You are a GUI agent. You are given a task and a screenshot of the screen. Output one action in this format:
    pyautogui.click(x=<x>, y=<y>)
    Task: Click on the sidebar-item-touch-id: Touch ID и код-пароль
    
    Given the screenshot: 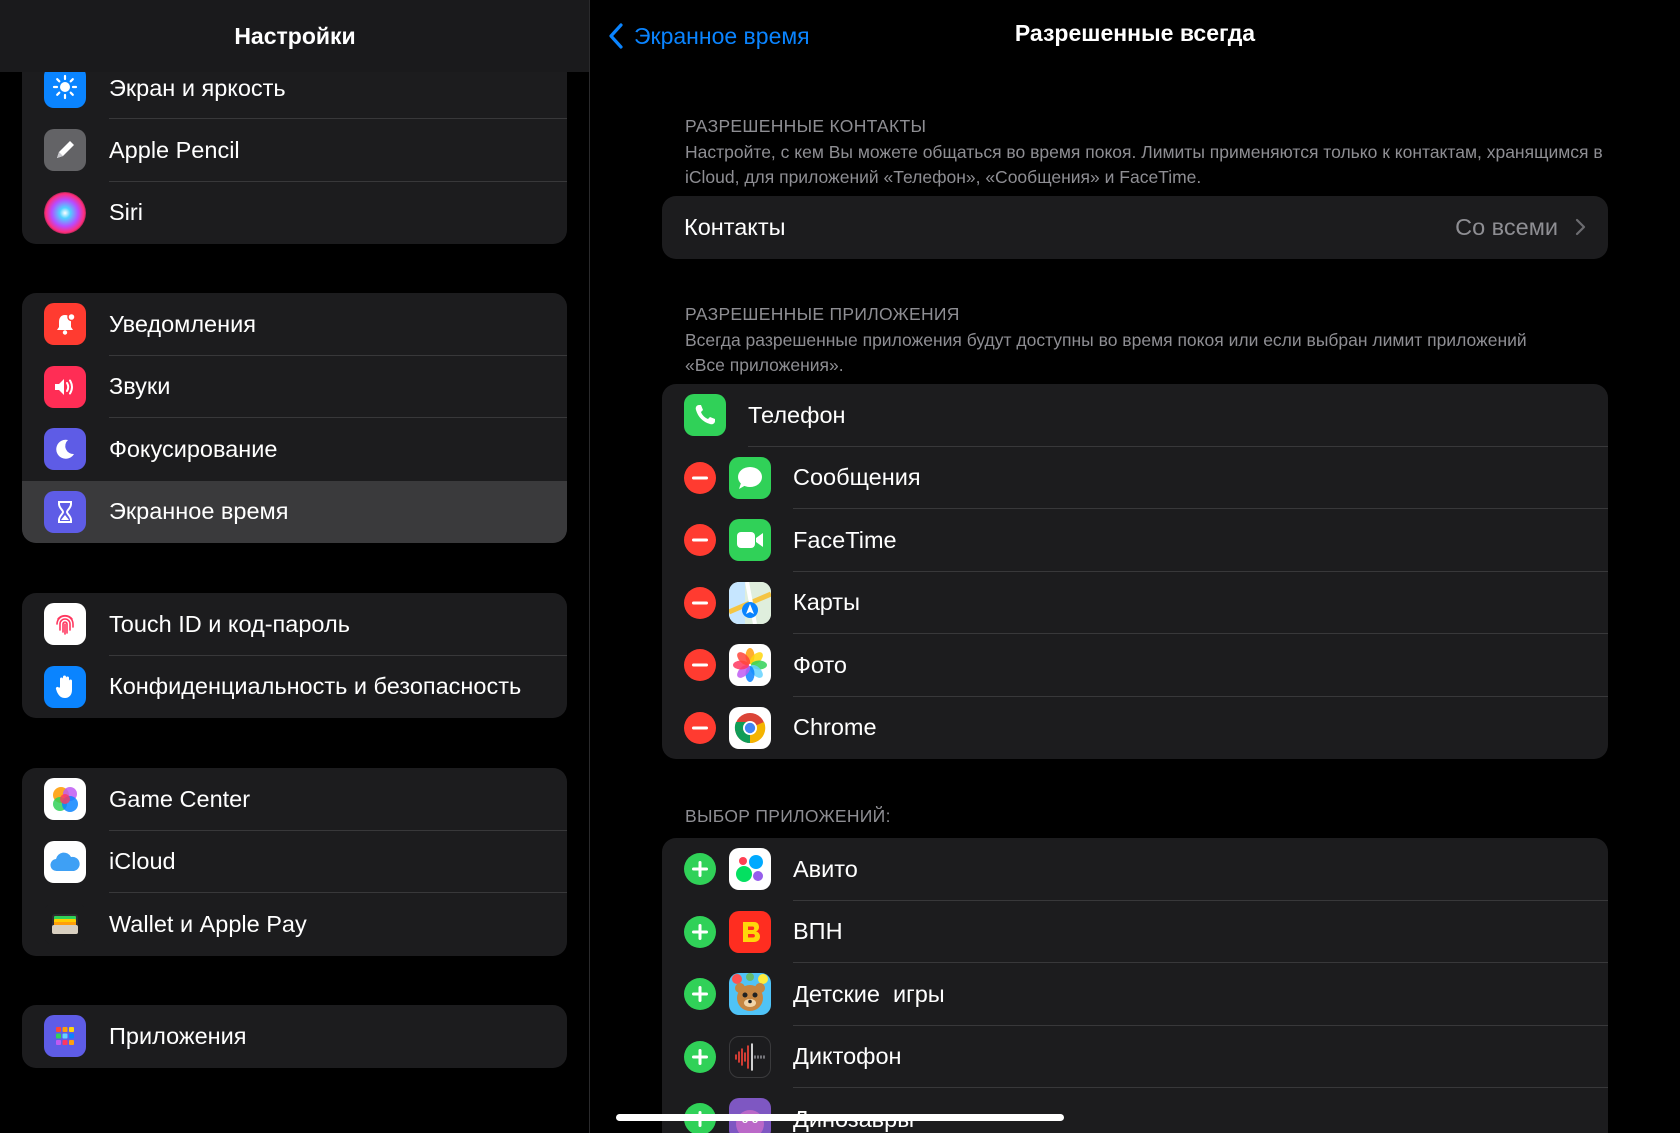 What is the action you would take?
    pyautogui.click(x=294, y=624)
    